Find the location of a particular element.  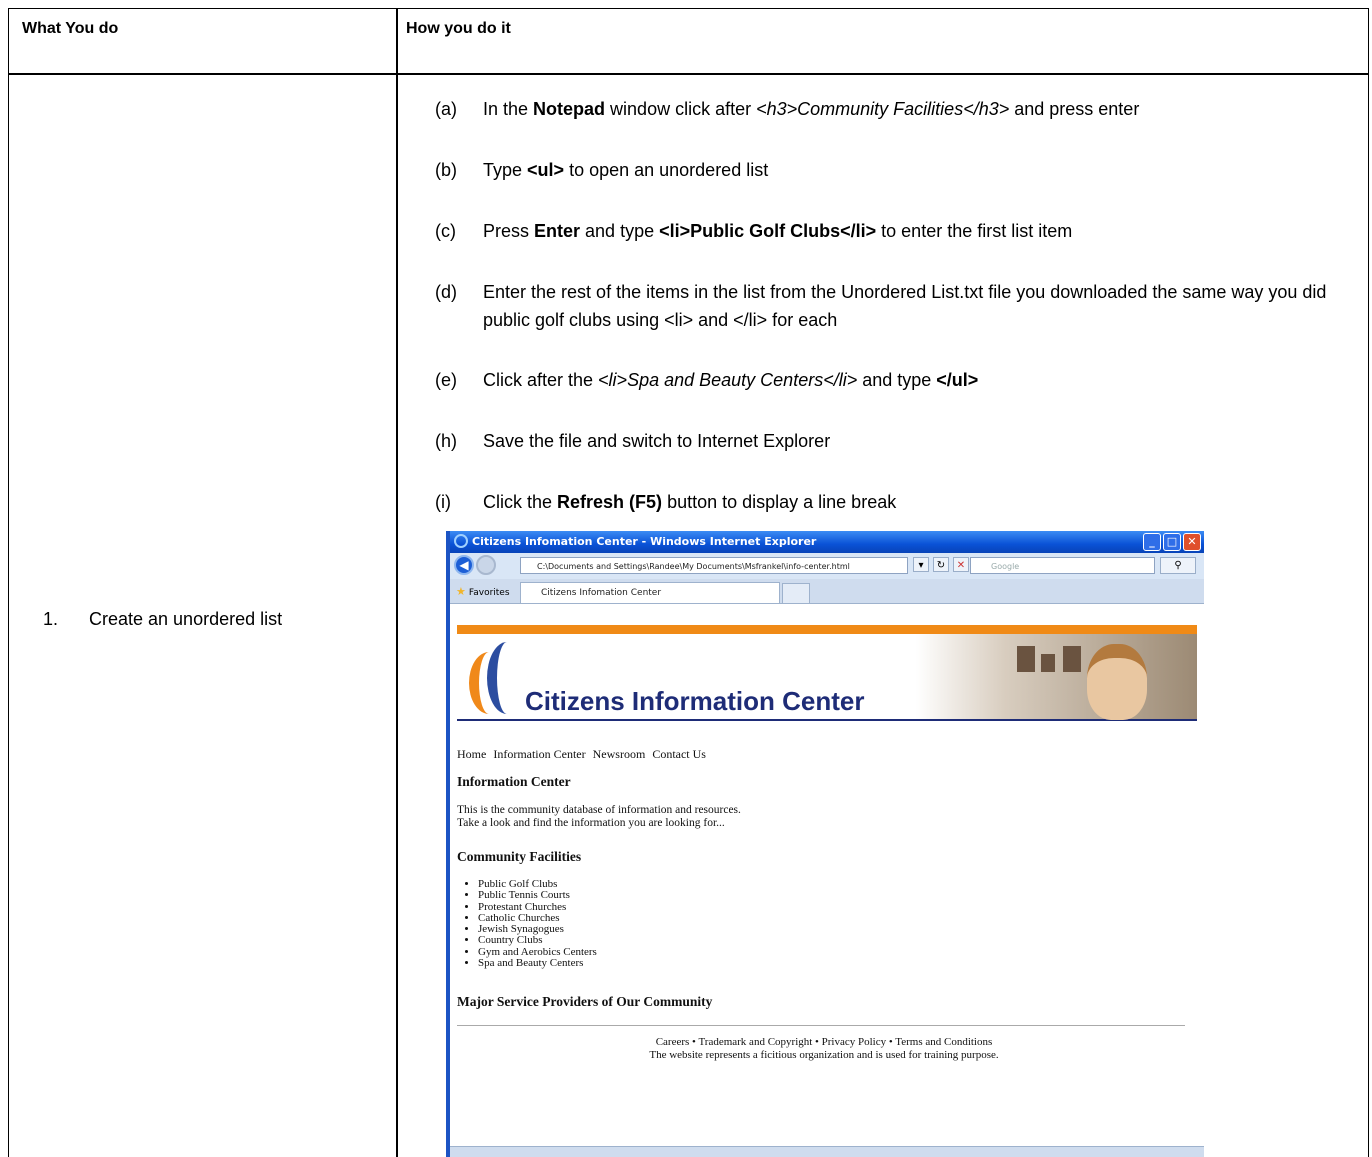

step-label: (i) is located at coordinates (443, 502).